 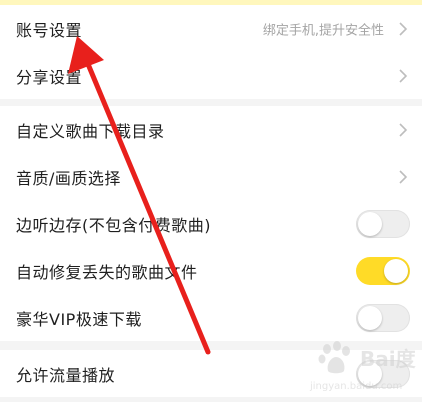 What do you see at coordinates (388, 359) in the screenshot?
I see `watermark-text: Bai度` at bounding box center [388, 359].